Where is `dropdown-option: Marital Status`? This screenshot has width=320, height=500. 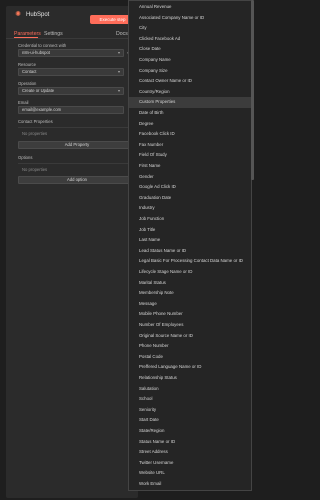 dropdown-option: Marital Status is located at coordinates (190, 283).